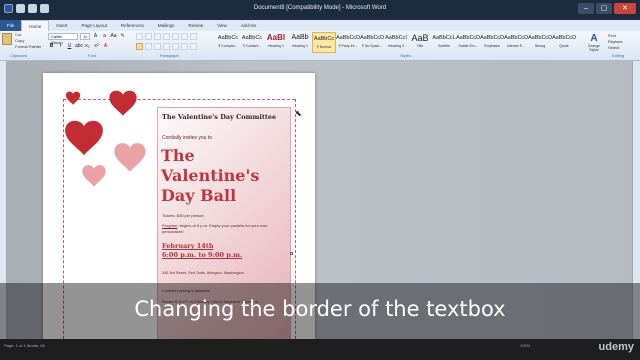 Image resolution: width=640 pixels, height=360 pixels. What do you see at coordinates (60, 46) in the screenshot?
I see `italic-button: I` at bounding box center [60, 46].